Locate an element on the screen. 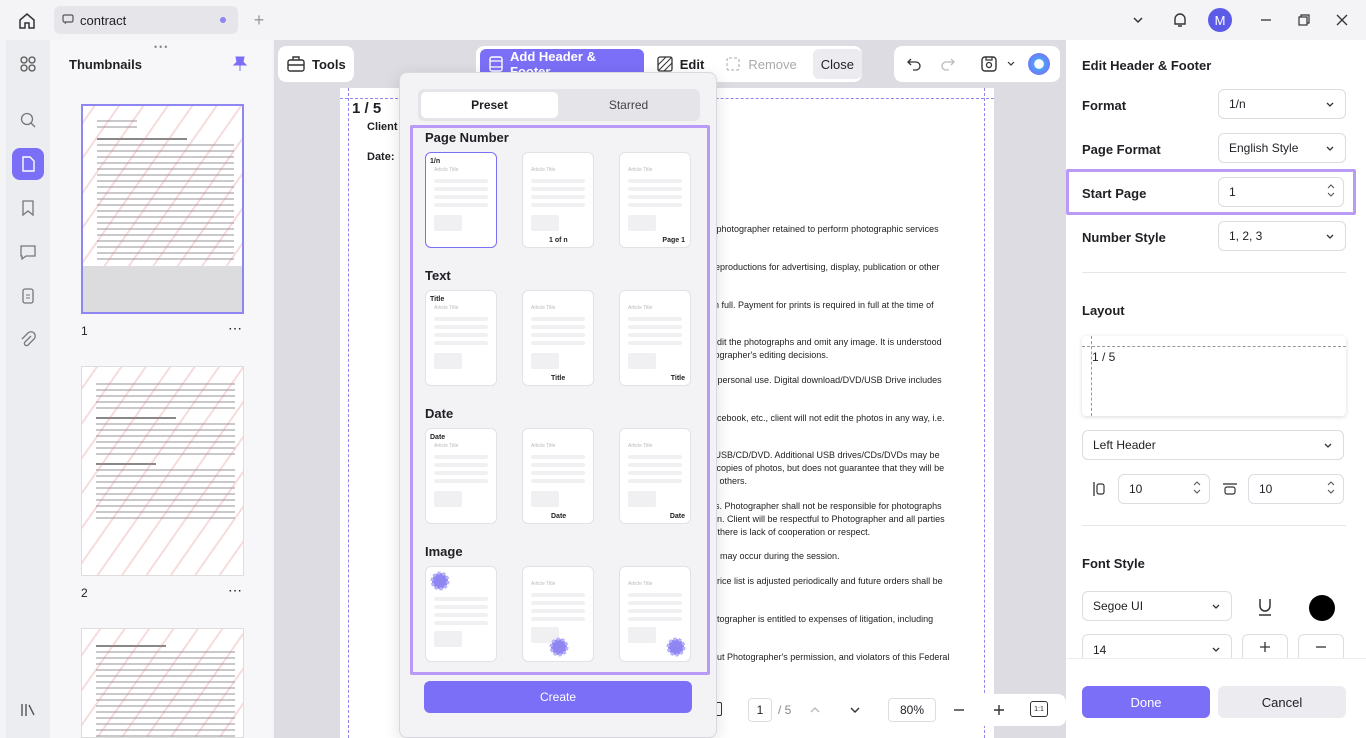  apps-grid-icon is located at coordinates (28, 64).